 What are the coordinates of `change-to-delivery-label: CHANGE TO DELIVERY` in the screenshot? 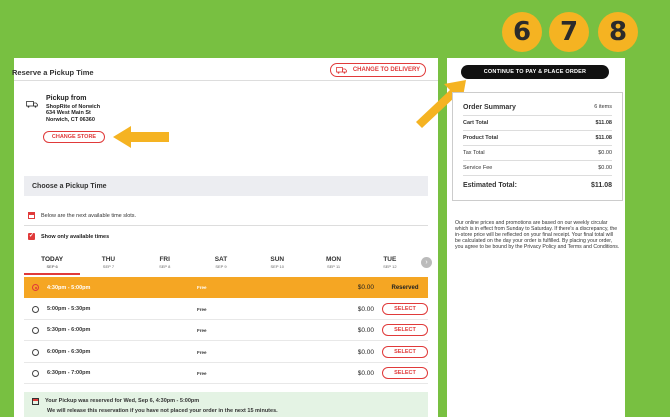 It's located at (386, 70).